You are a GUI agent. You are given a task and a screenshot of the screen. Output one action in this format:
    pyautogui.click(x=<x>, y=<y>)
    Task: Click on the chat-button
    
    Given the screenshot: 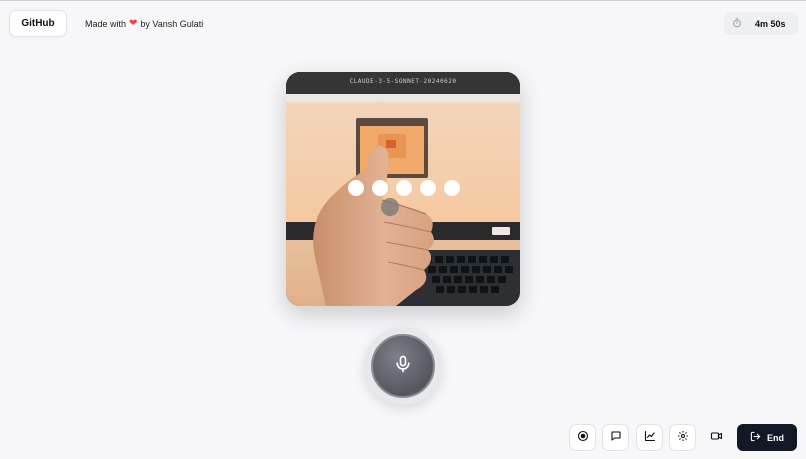 What is the action you would take?
    pyautogui.click(x=615, y=437)
    